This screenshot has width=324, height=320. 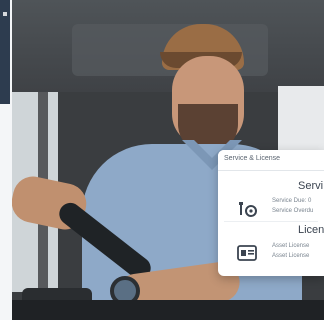 What do you see at coordinates (292, 201) in the screenshot?
I see `service-line-1: Service Due: 0` at bounding box center [292, 201].